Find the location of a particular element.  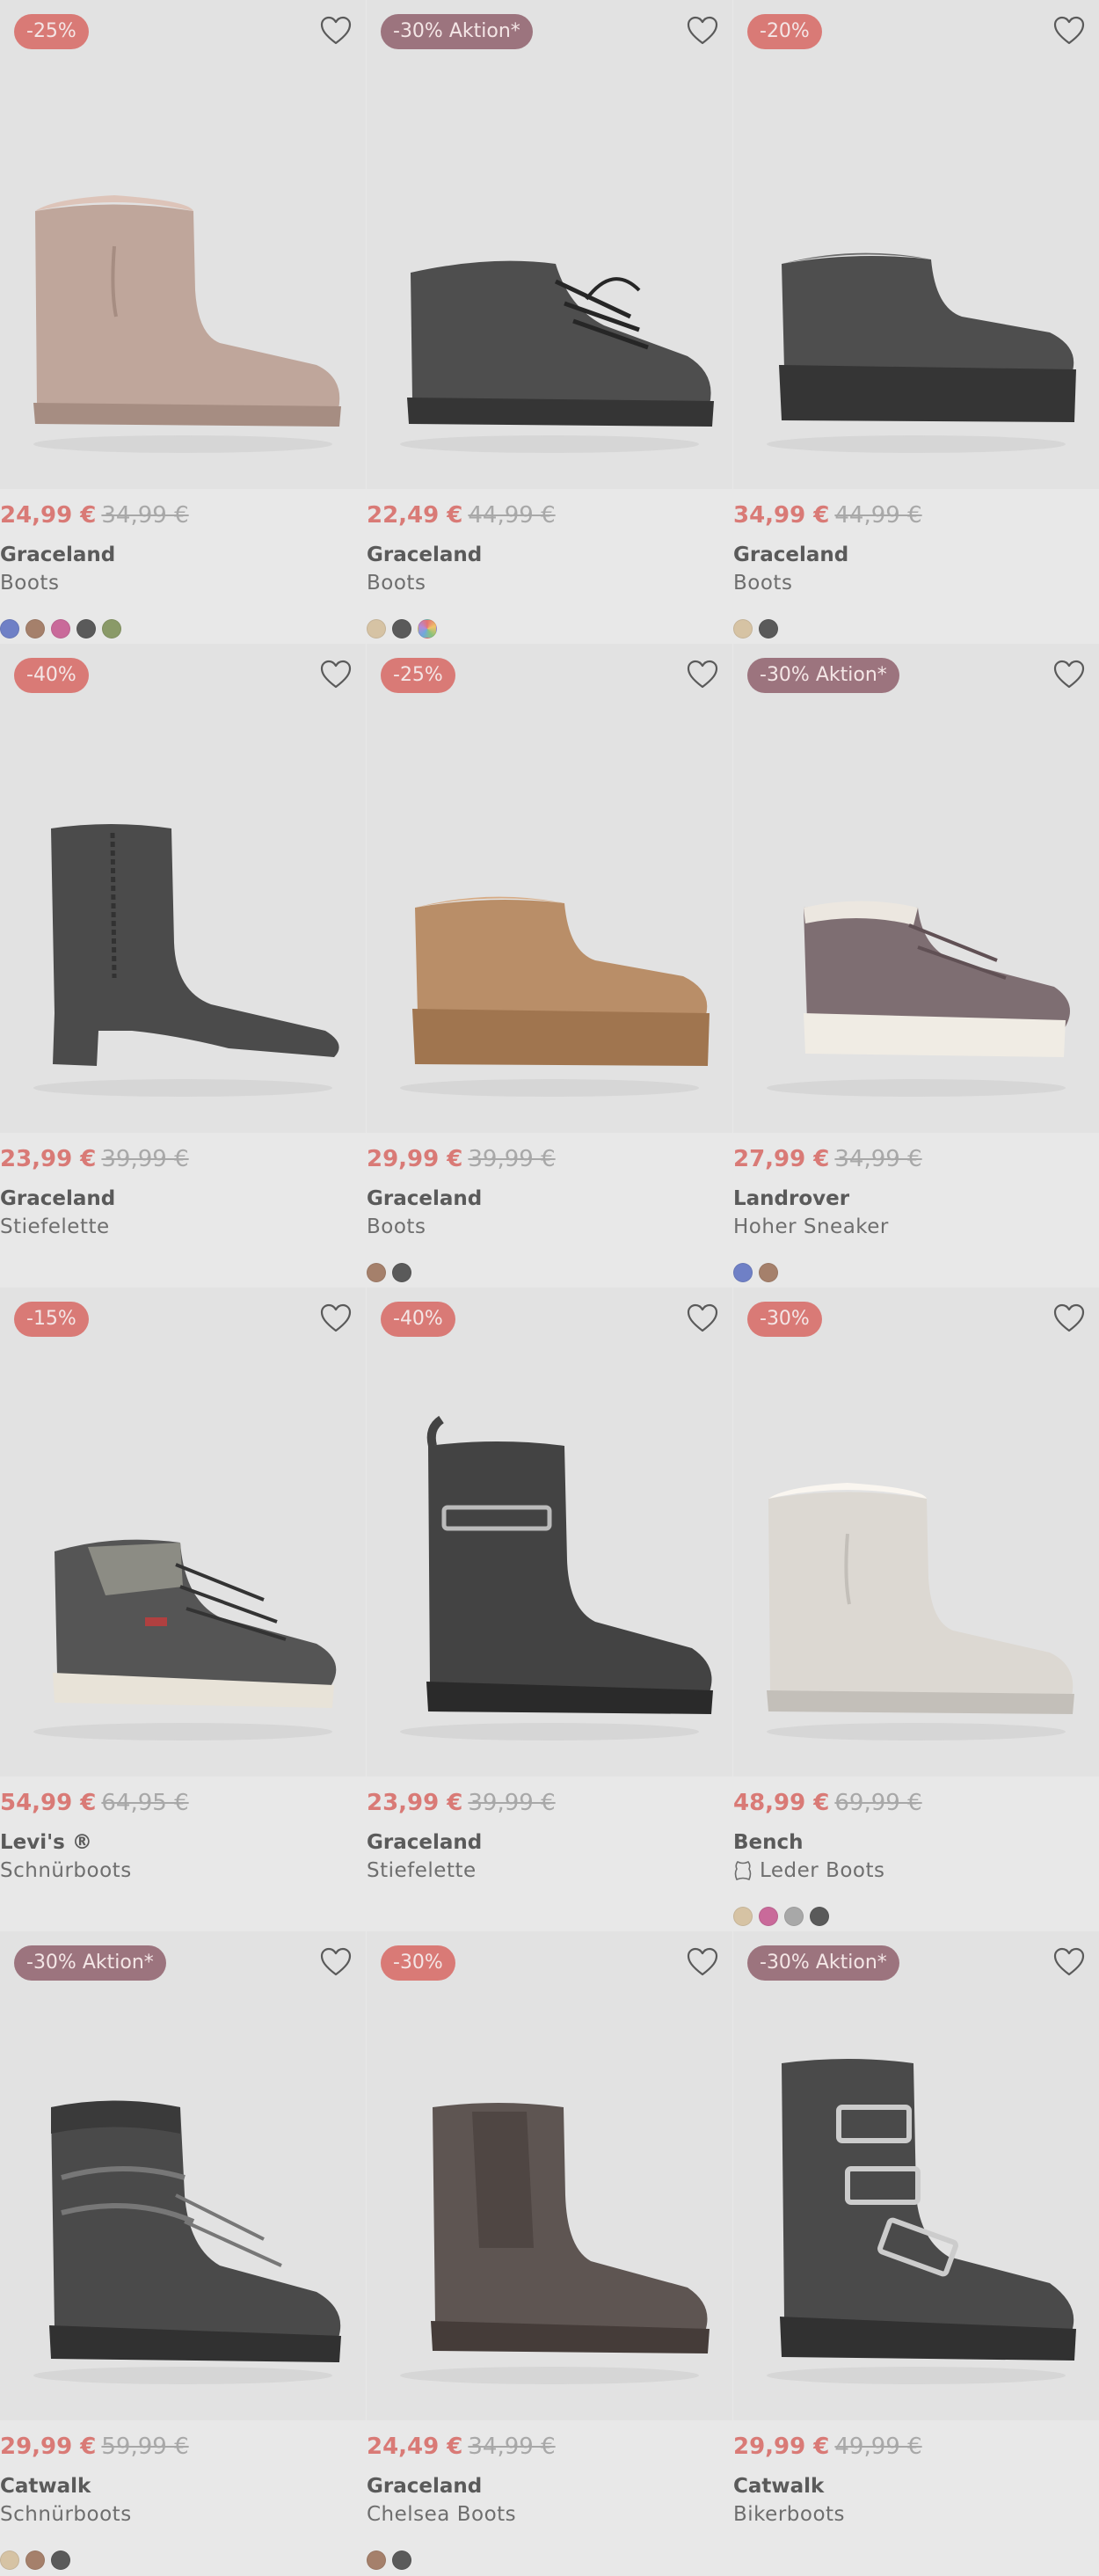

current-price: 23,99 € is located at coordinates (415, 1803).